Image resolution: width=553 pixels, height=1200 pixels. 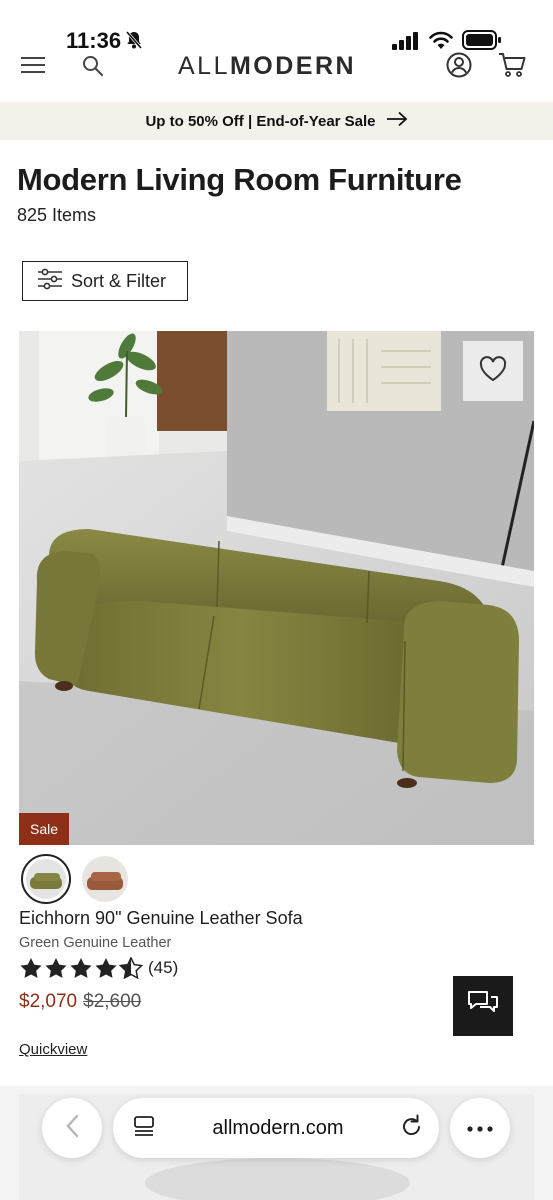 I want to click on swatch-brown, so click(x=105, y=879).